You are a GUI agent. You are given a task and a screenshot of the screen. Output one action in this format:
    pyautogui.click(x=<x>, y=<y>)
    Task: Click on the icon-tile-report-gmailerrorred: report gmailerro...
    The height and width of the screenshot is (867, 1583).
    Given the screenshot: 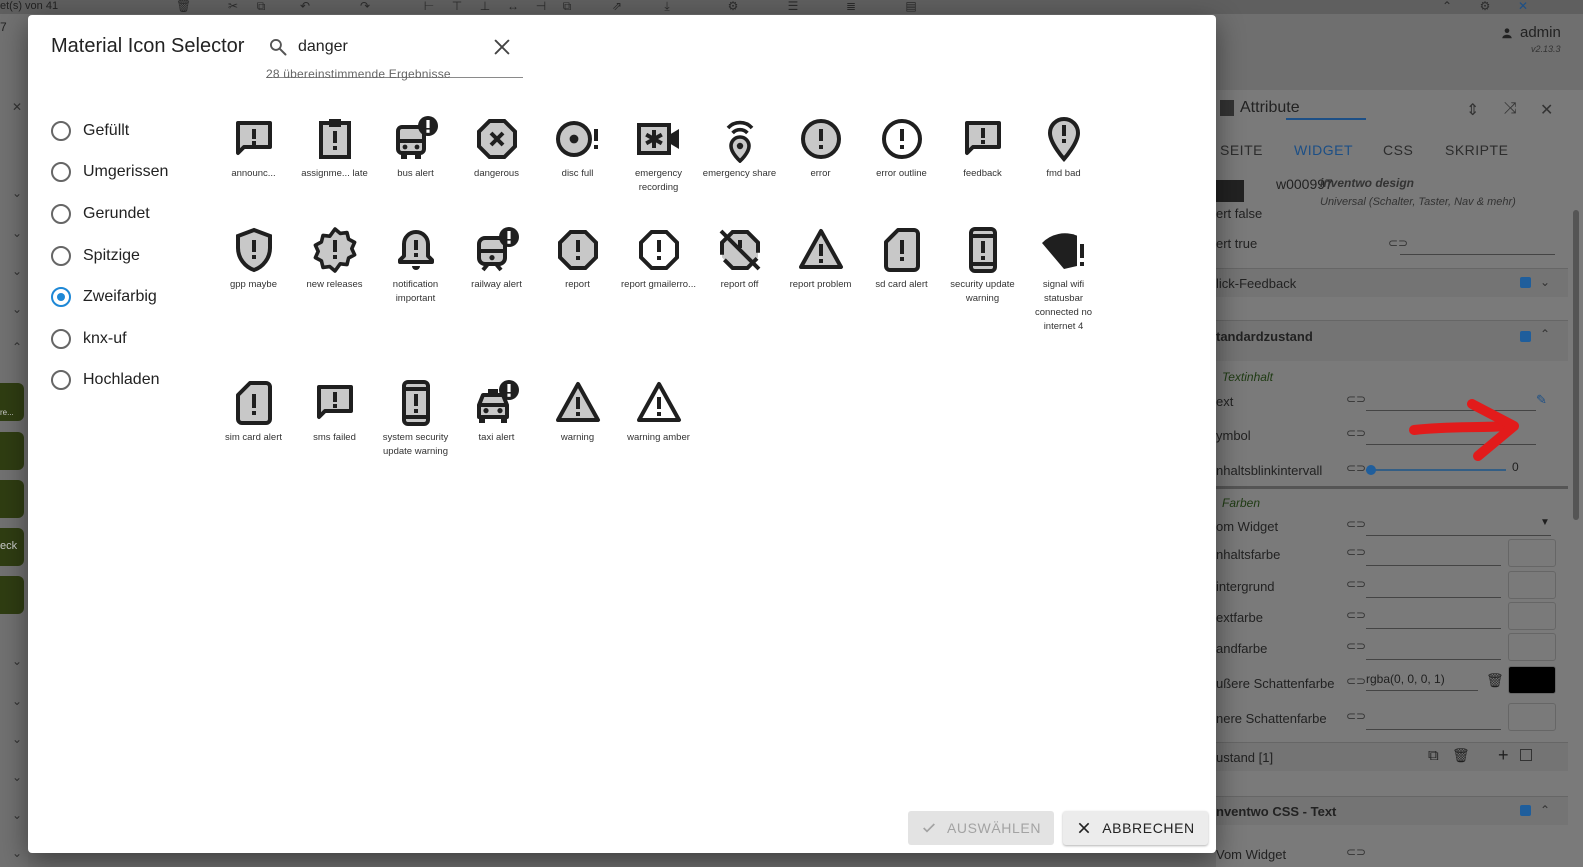 What is the action you would take?
    pyautogui.click(x=658, y=259)
    